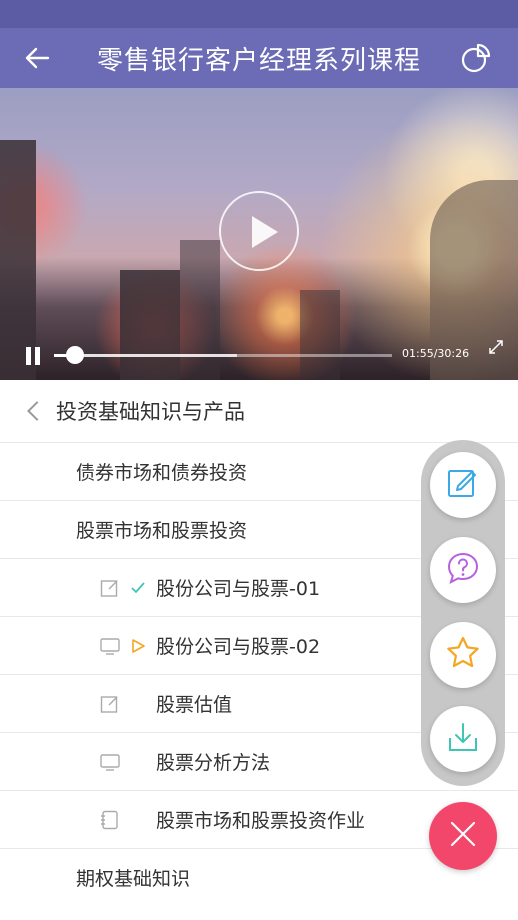 Image resolution: width=518 pixels, height=920 pixels. Describe the element at coordinates (37, 411) in the screenshot. I see `chevron-left-icon` at that location.